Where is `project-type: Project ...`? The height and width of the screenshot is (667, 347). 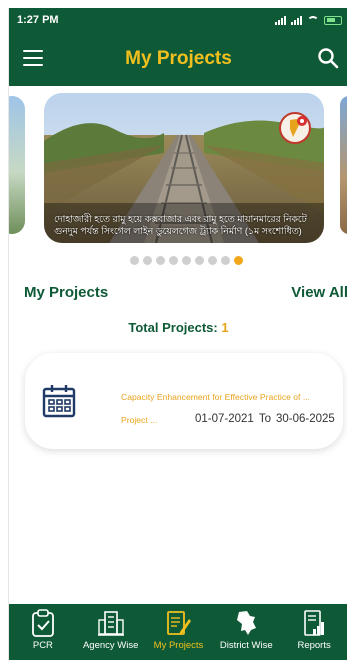
project-type: Project ... is located at coordinates (139, 420).